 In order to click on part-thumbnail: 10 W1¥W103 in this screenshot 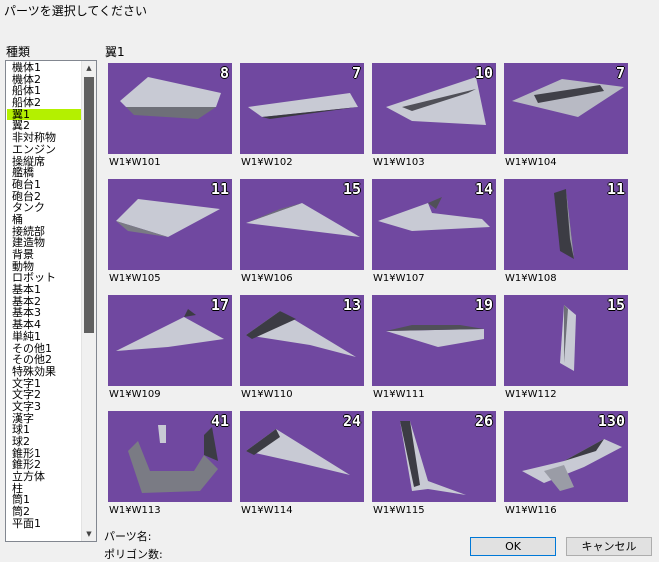, I will do `click(434, 116)`.